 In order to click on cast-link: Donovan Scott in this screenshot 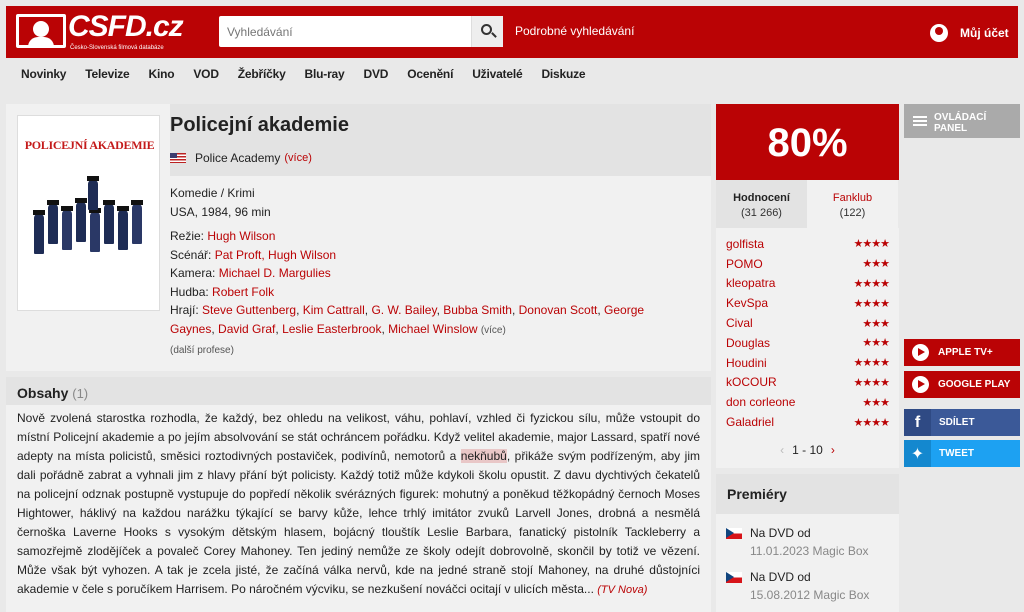, I will do `click(558, 310)`.